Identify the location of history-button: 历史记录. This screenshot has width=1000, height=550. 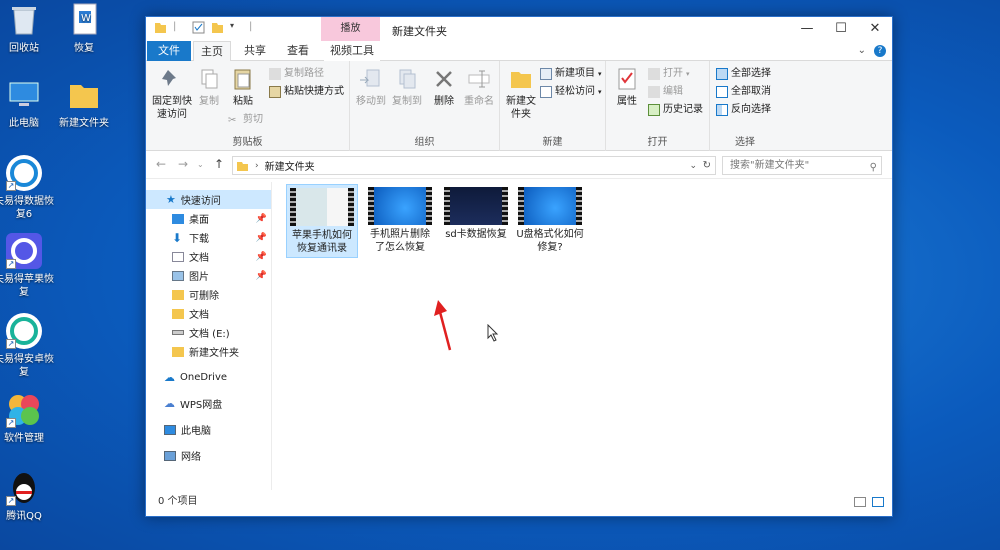
(675, 110).